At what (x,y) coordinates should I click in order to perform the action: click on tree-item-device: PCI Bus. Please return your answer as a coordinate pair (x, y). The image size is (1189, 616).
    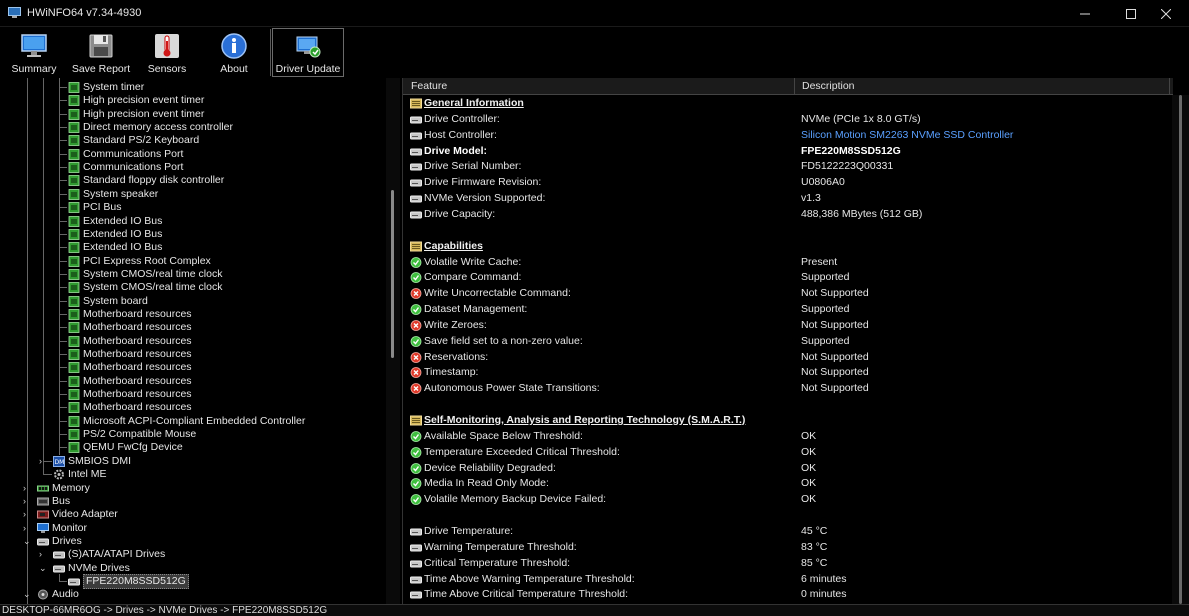
    Looking at the image, I should click on (95, 207).